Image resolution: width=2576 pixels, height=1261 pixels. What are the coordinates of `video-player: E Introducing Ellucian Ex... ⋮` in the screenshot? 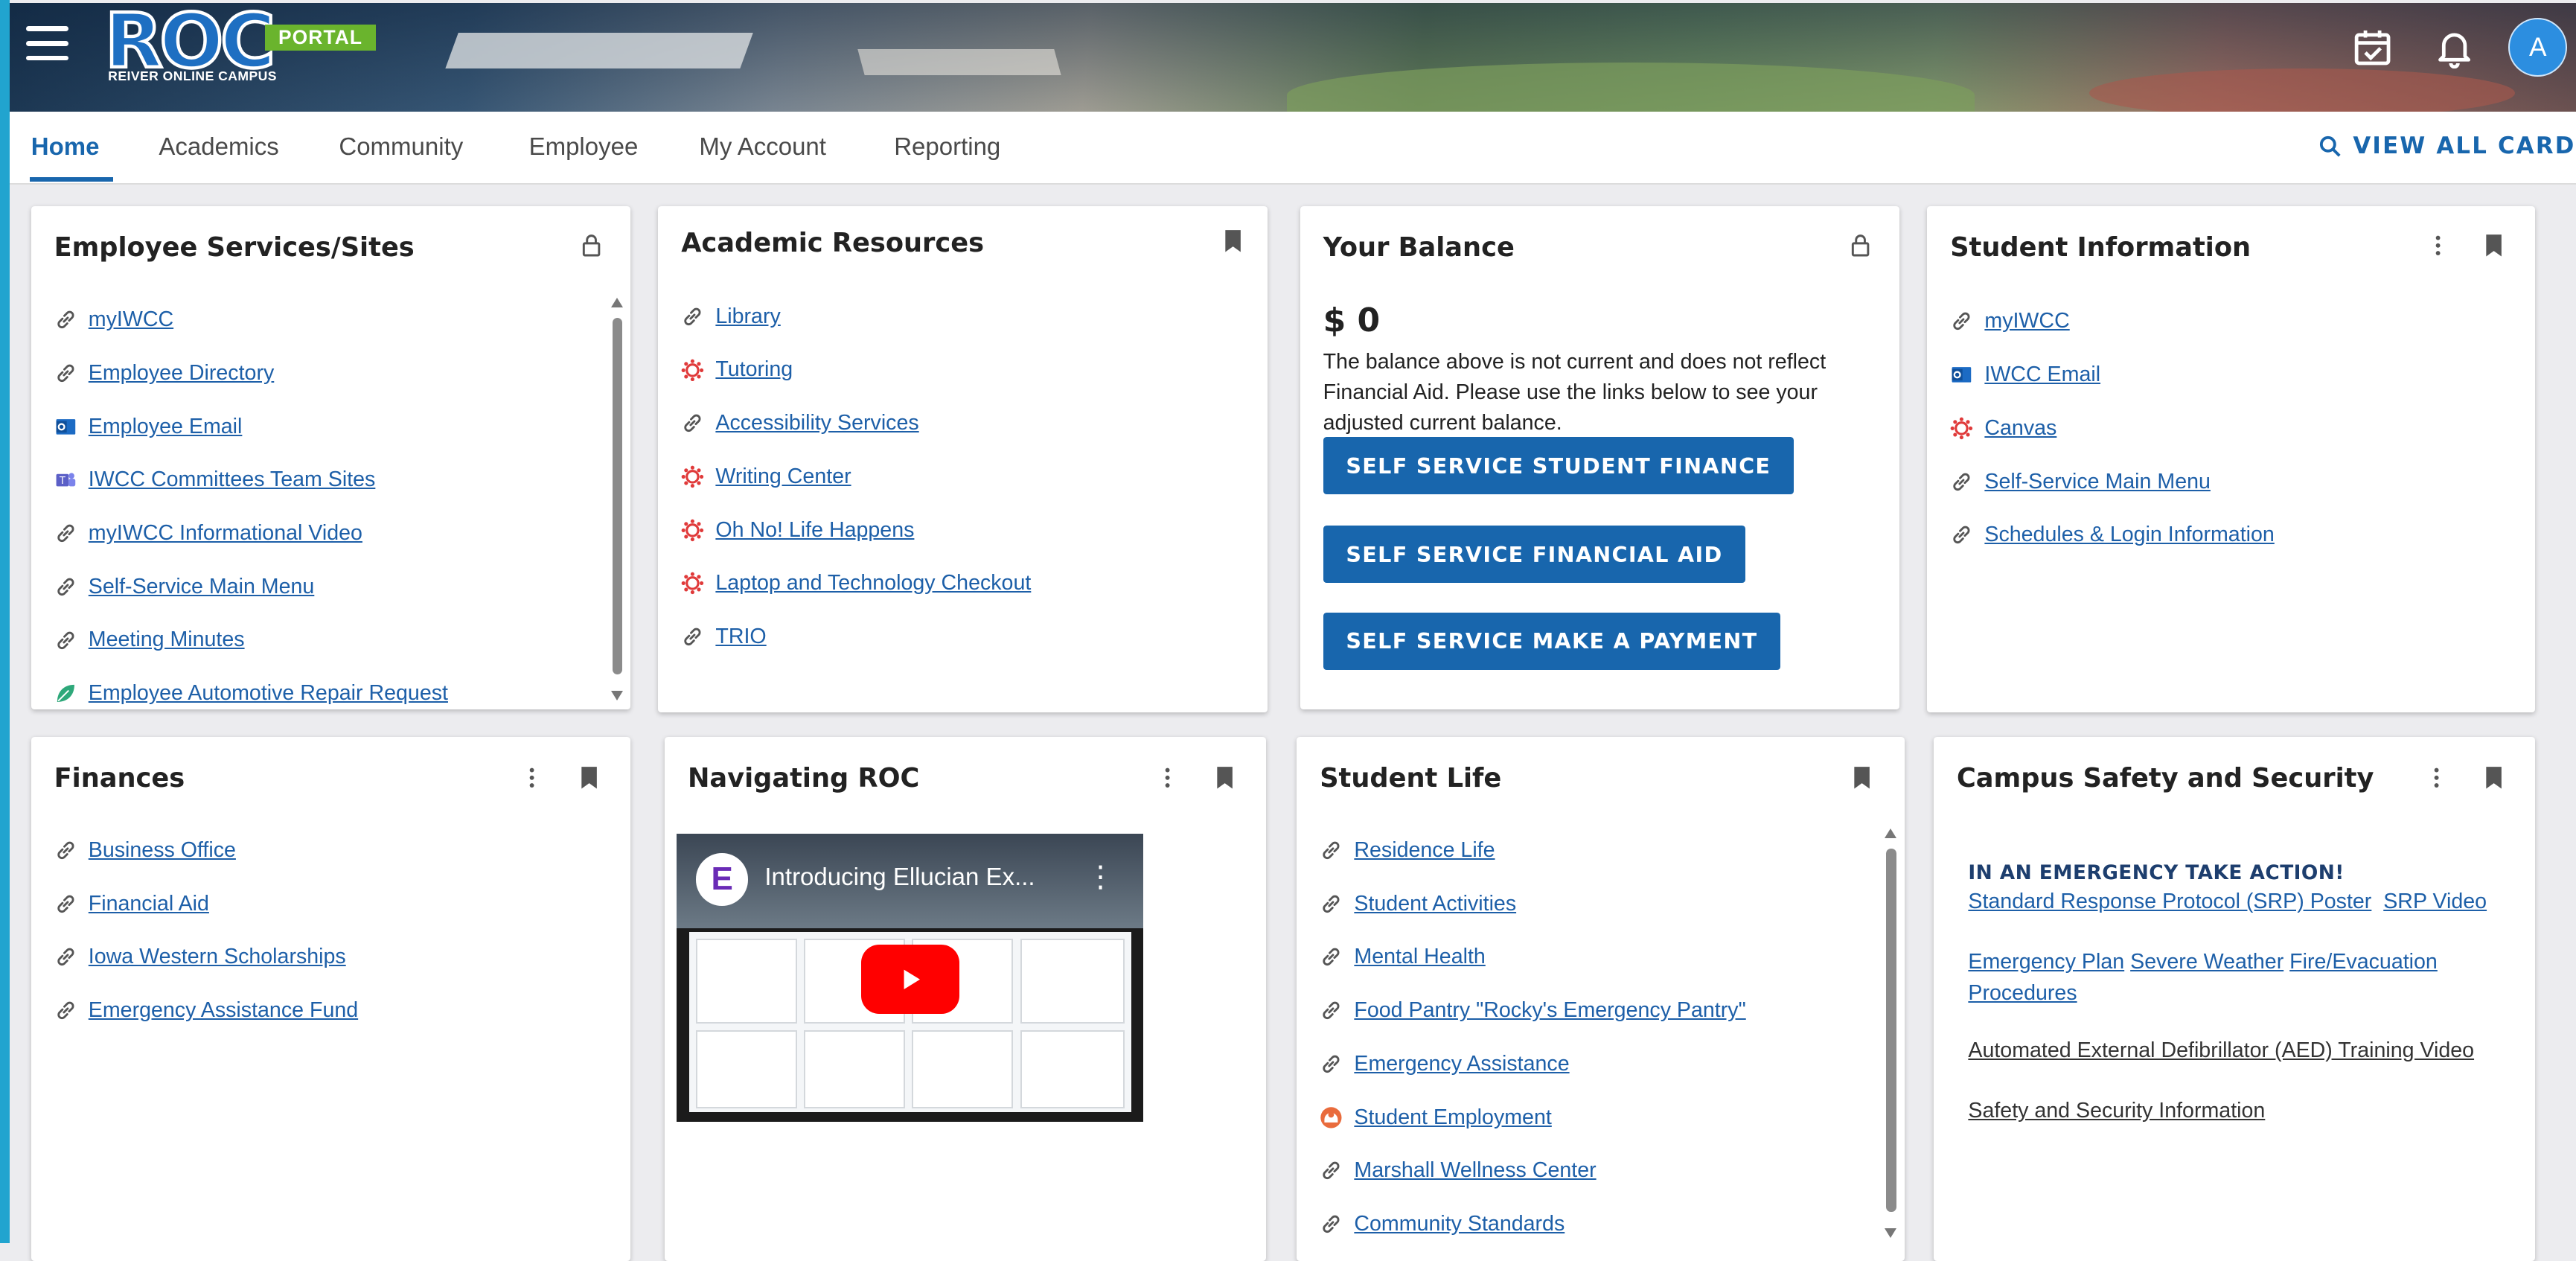 It's located at (909, 977).